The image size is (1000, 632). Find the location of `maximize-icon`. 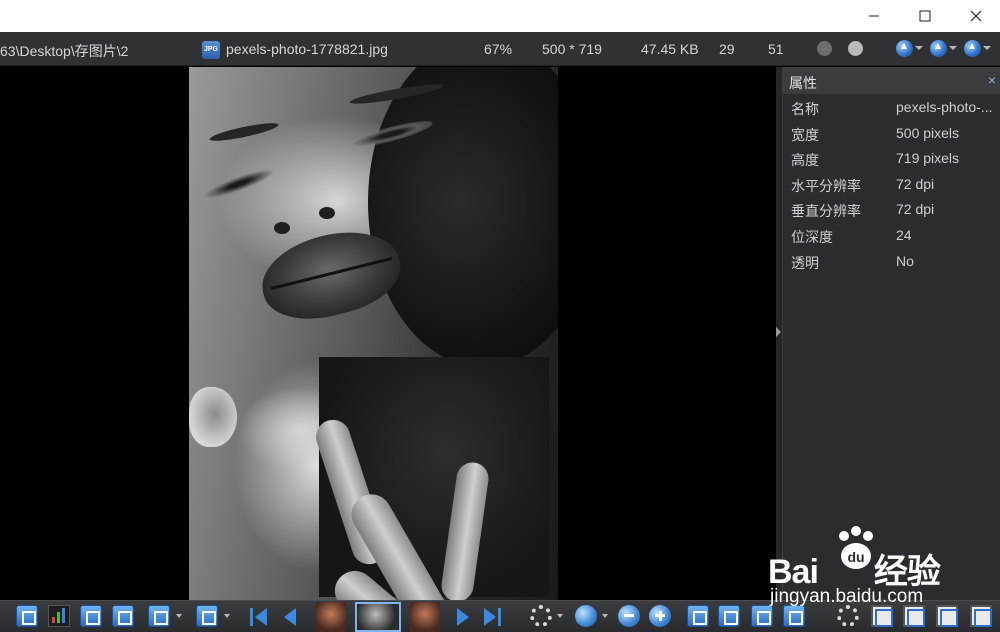

maximize-icon is located at coordinates (925, 16).